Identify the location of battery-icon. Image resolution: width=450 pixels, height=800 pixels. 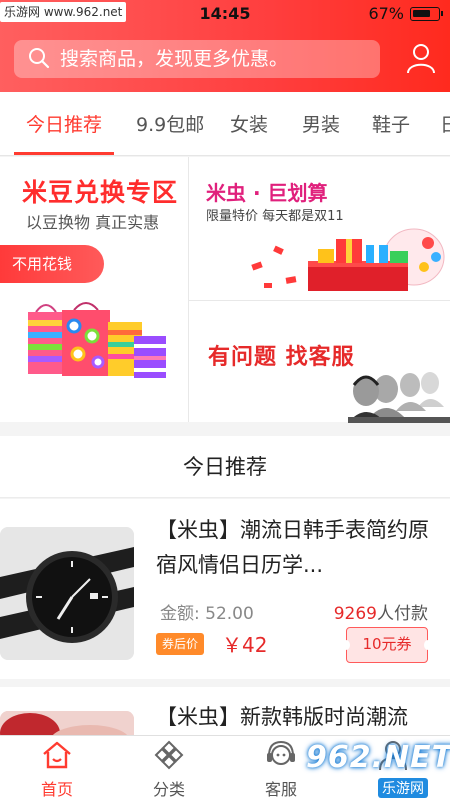
(426, 14).